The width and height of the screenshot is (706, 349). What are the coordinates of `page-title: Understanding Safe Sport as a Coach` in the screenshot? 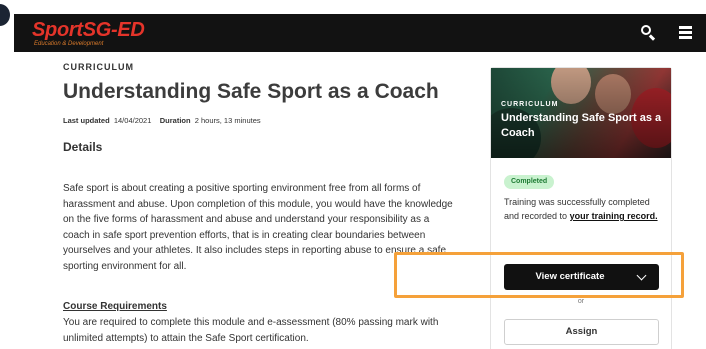 It's located at (251, 91).